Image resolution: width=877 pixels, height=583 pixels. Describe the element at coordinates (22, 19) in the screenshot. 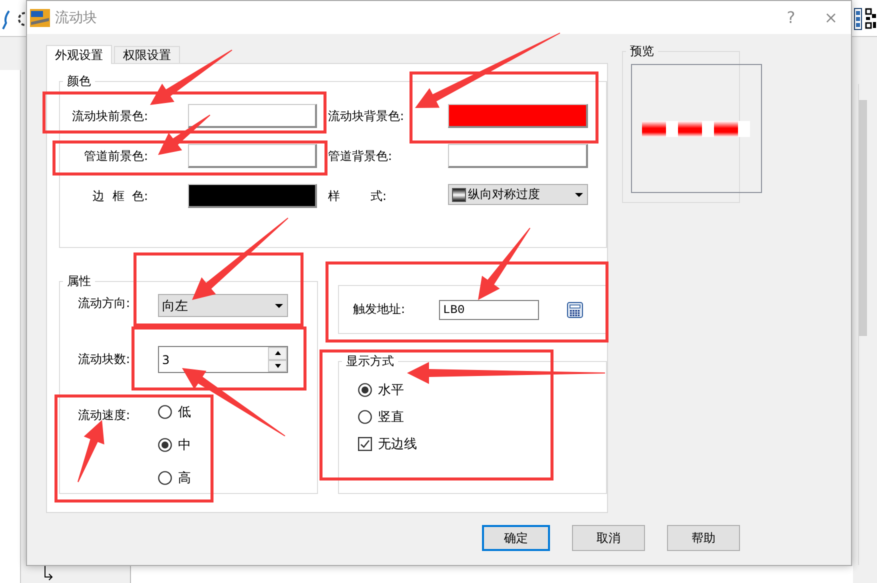

I see `gear-icon` at that location.